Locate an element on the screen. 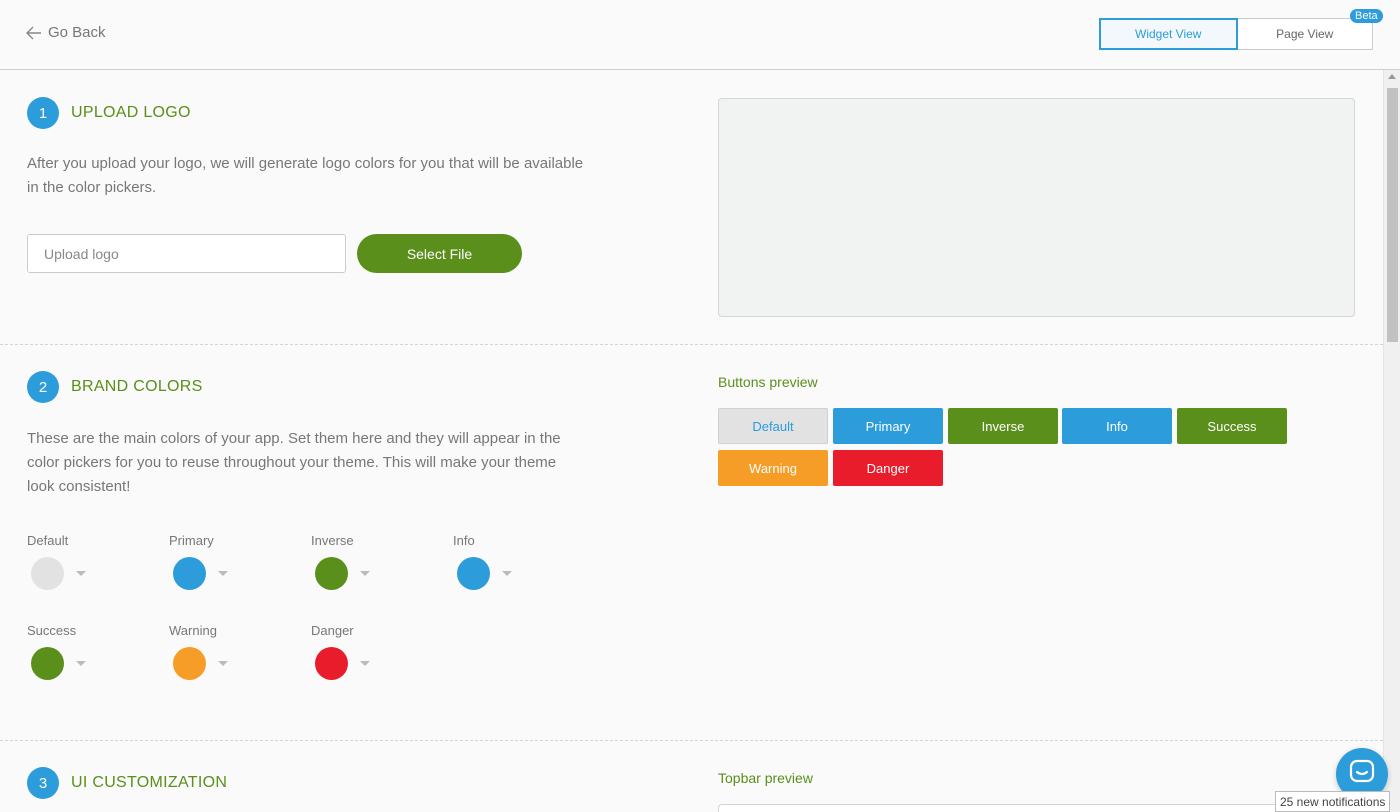 The height and width of the screenshot is (812, 1400). preview-primary-button: Primary is located at coordinates (888, 426).